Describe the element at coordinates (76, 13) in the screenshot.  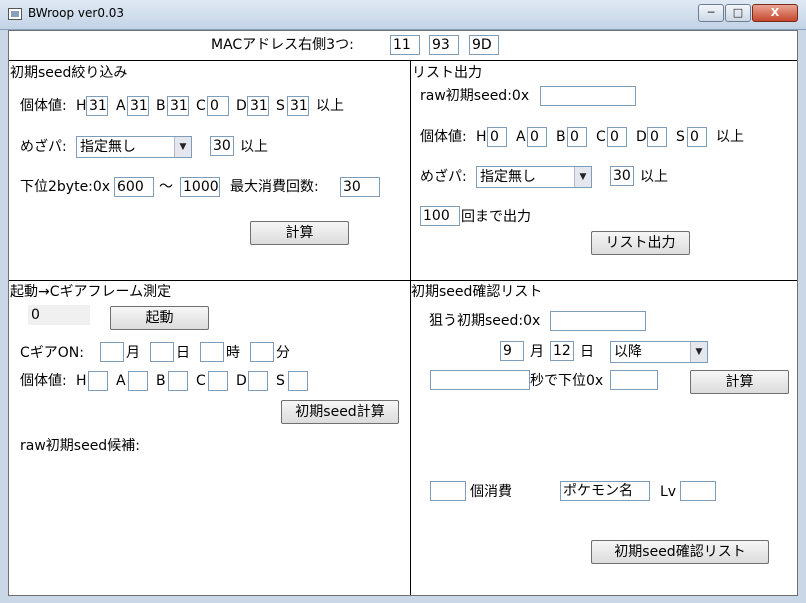
I see `window-title: BWroop ver0.03` at that location.